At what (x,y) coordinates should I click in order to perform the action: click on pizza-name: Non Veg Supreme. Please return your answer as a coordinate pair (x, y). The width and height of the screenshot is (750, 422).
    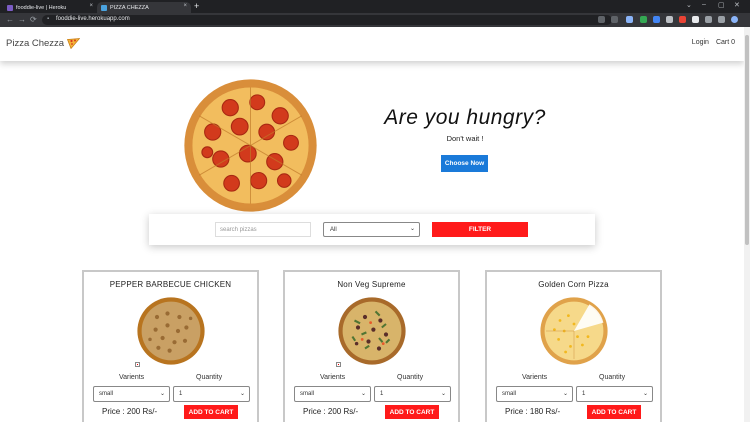
    Looking at the image, I should click on (371, 284).